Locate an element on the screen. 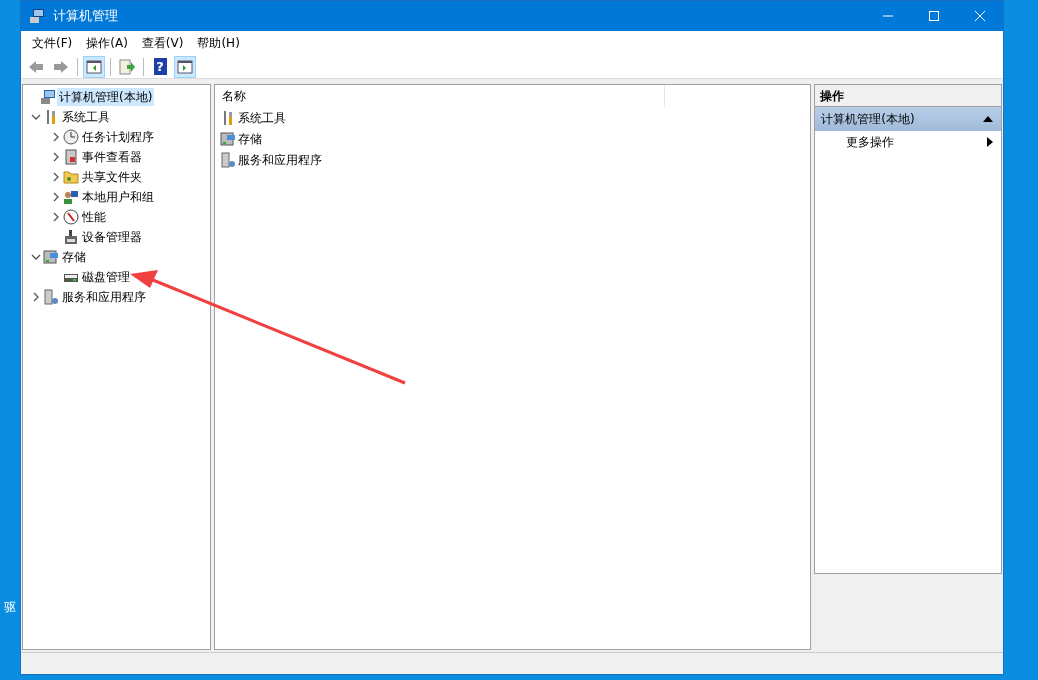 The image size is (1038, 680). window-title: 计算机管理 is located at coordinates (85, 16).